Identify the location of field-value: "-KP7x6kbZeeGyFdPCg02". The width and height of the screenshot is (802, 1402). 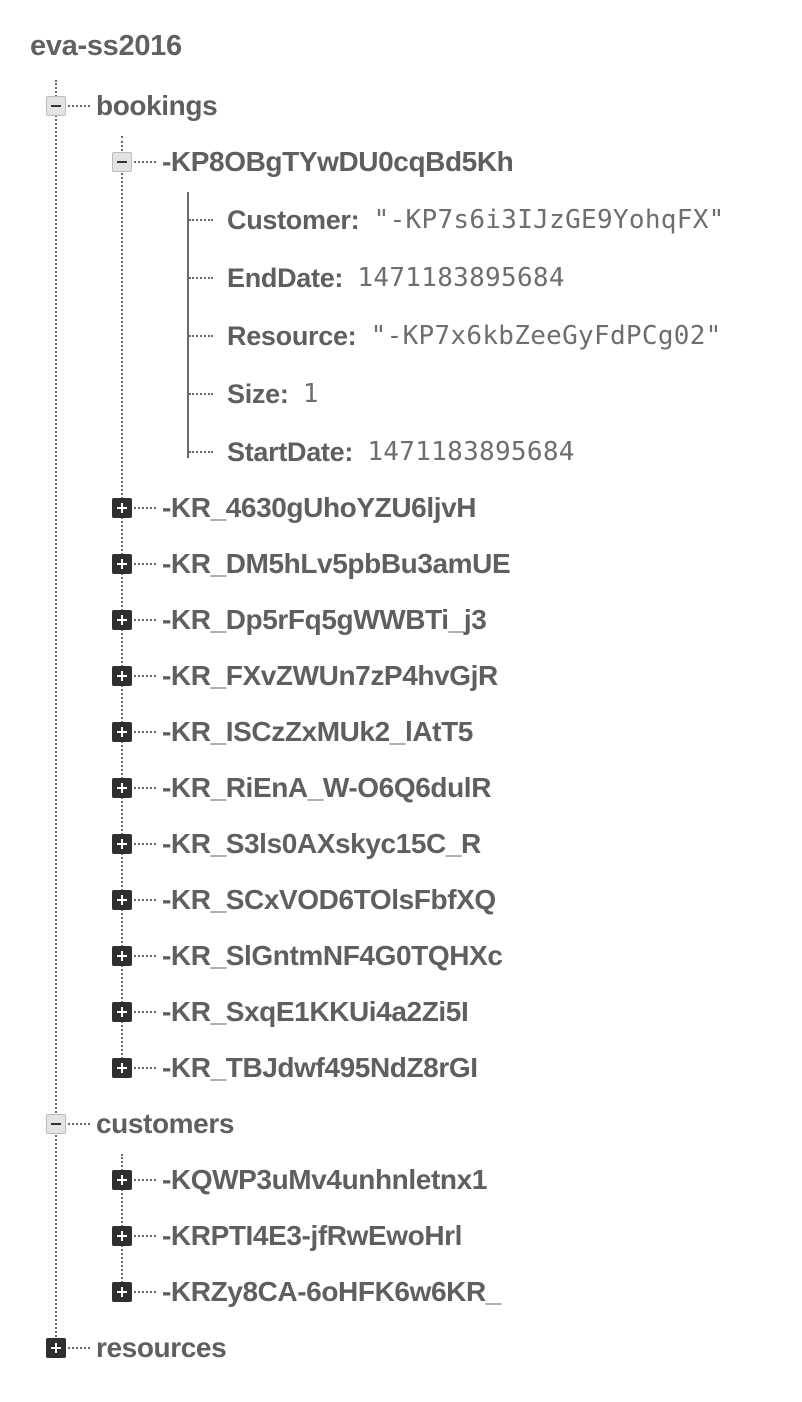
(546, 336).